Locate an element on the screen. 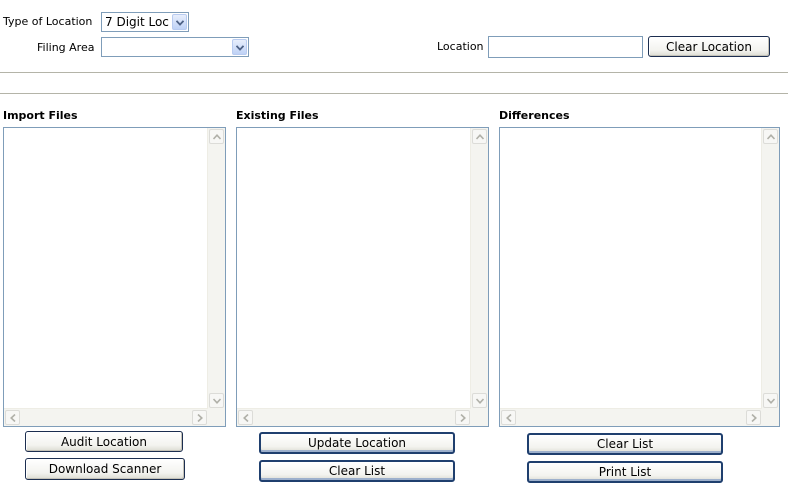 The image size is (788, 487). clear-list-differences-button: Clear List is located at coordinates (625, 444).